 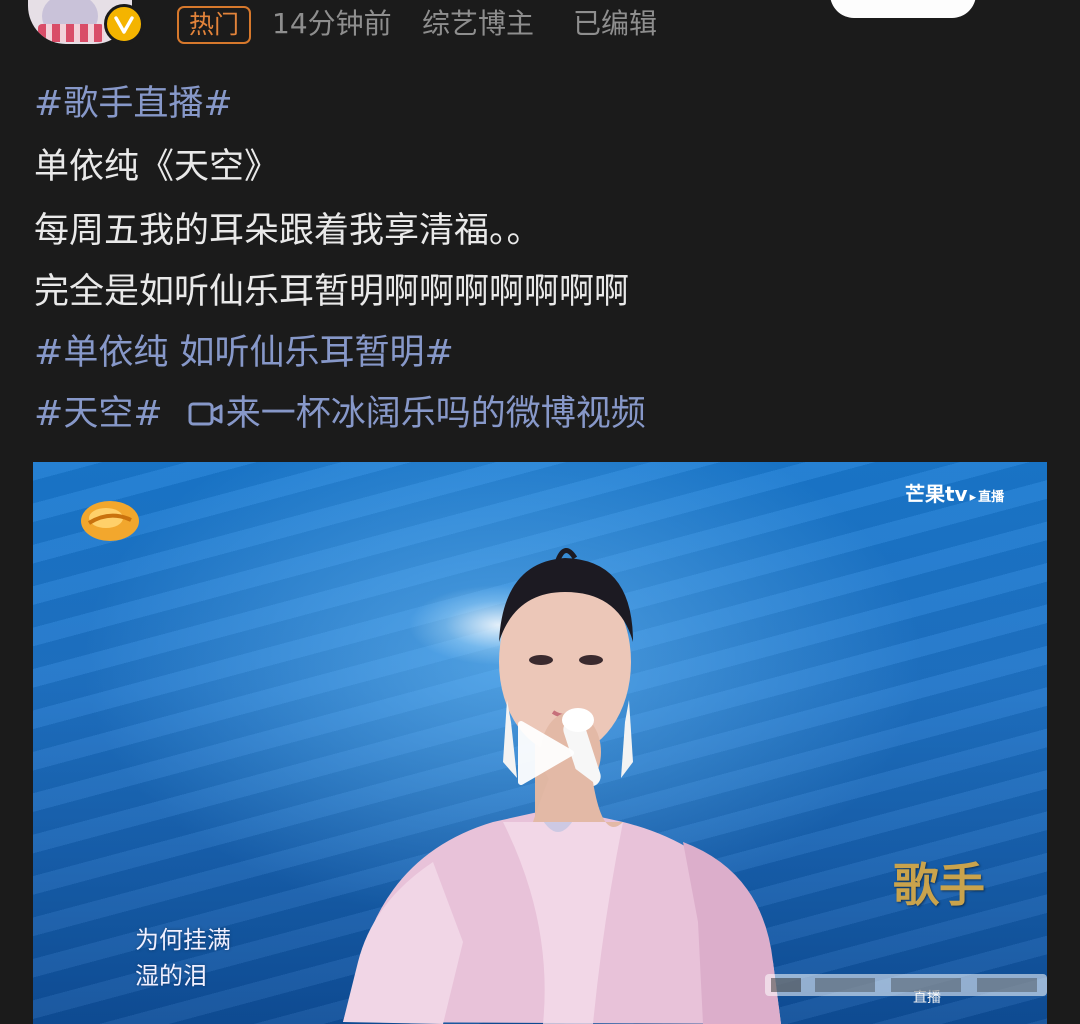 What do you see at coordinates (936, 494) in the screenshot?
I see `mango-tv-label: 芒果tv` at bounding box center [936, 494].